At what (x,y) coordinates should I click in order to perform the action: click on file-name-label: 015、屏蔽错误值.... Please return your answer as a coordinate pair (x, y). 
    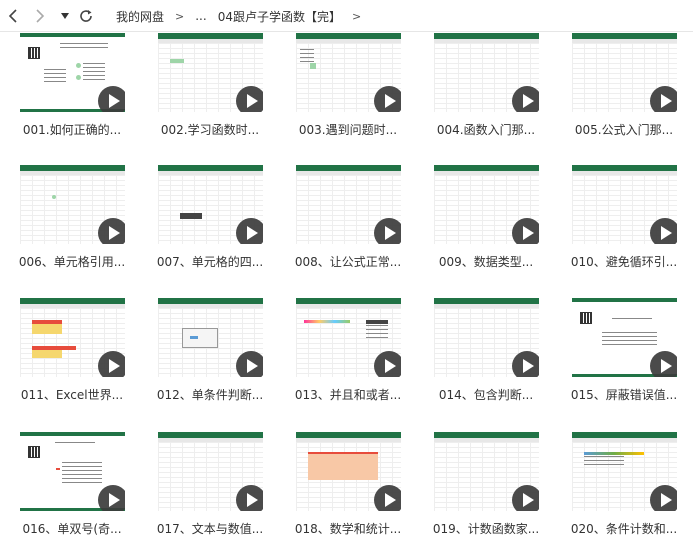
    Looking at the image, I should click on (624, 395).